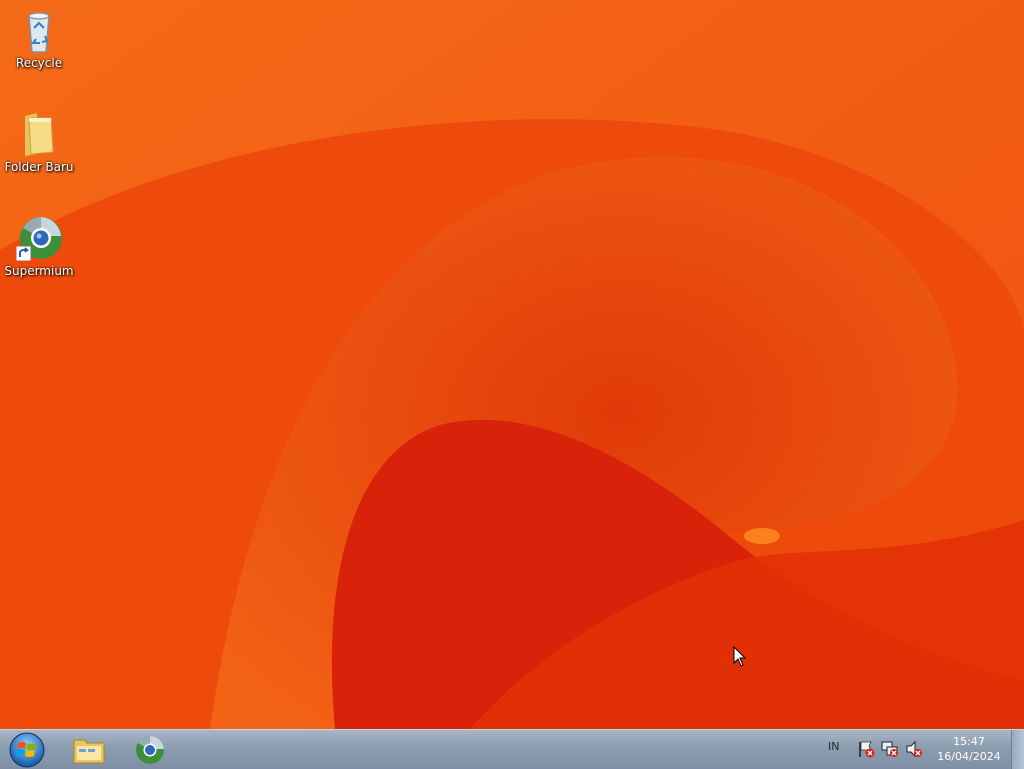  Describe the element at coordinates (1017, 749) in the screenshot. I see `show-desktop-button` at that location.